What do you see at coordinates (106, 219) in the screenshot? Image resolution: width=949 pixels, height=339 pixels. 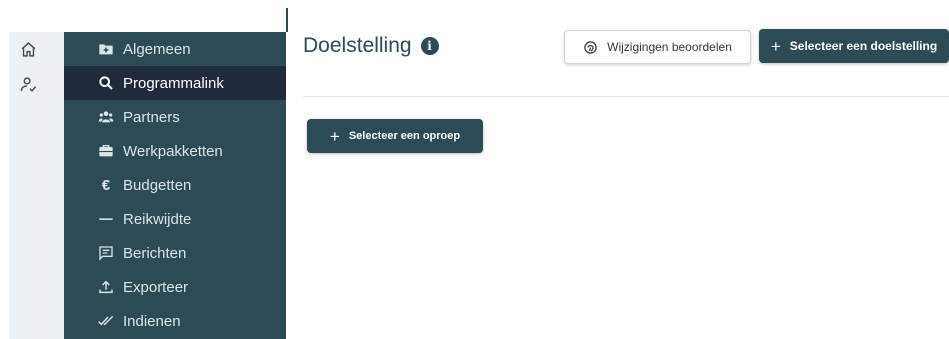 I see `dash-icon` at bounding box center [106, 219].